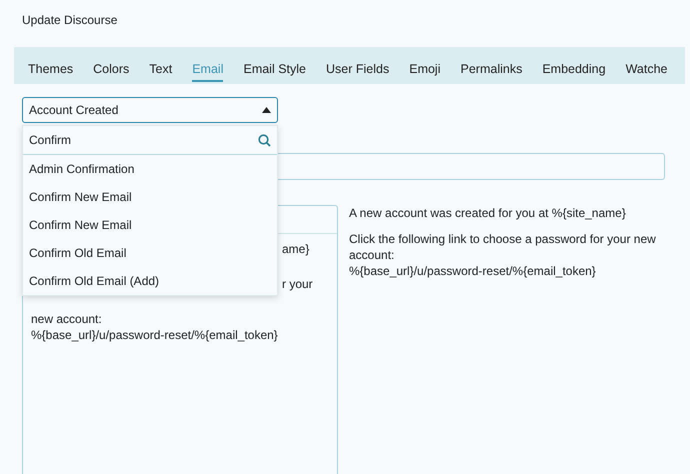 This screenshot has height=474, width=690. Describe the element at coordinates (154, 335) in the screenshot. I see `editor-text: %{base_url}/u/password-reset/%{email_token}` at that location.